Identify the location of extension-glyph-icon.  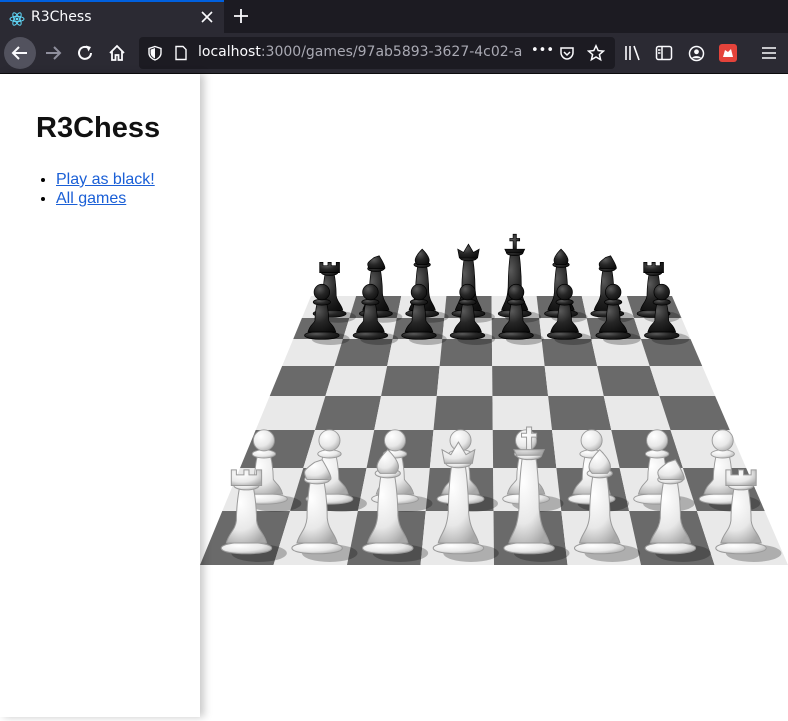
(728, 53).